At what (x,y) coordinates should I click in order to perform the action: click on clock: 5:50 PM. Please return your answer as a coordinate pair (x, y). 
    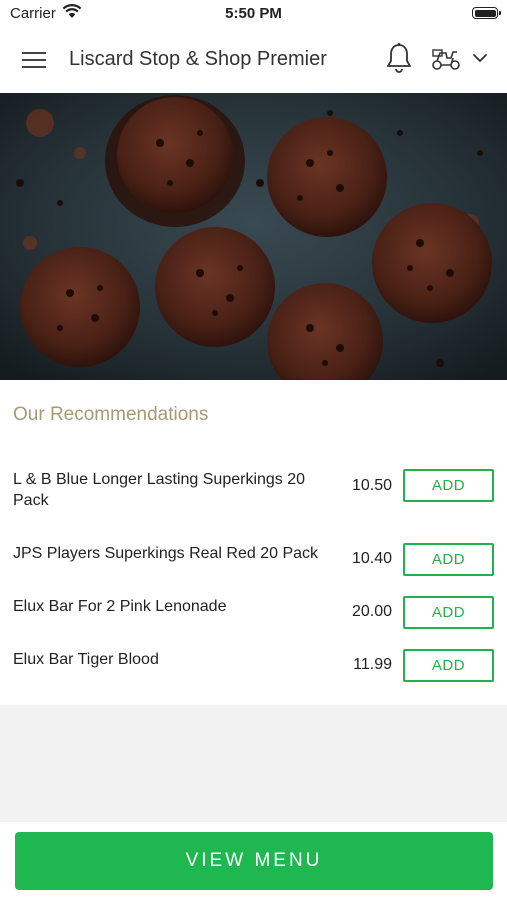
    Looking at the image, I should click on (253, 13).